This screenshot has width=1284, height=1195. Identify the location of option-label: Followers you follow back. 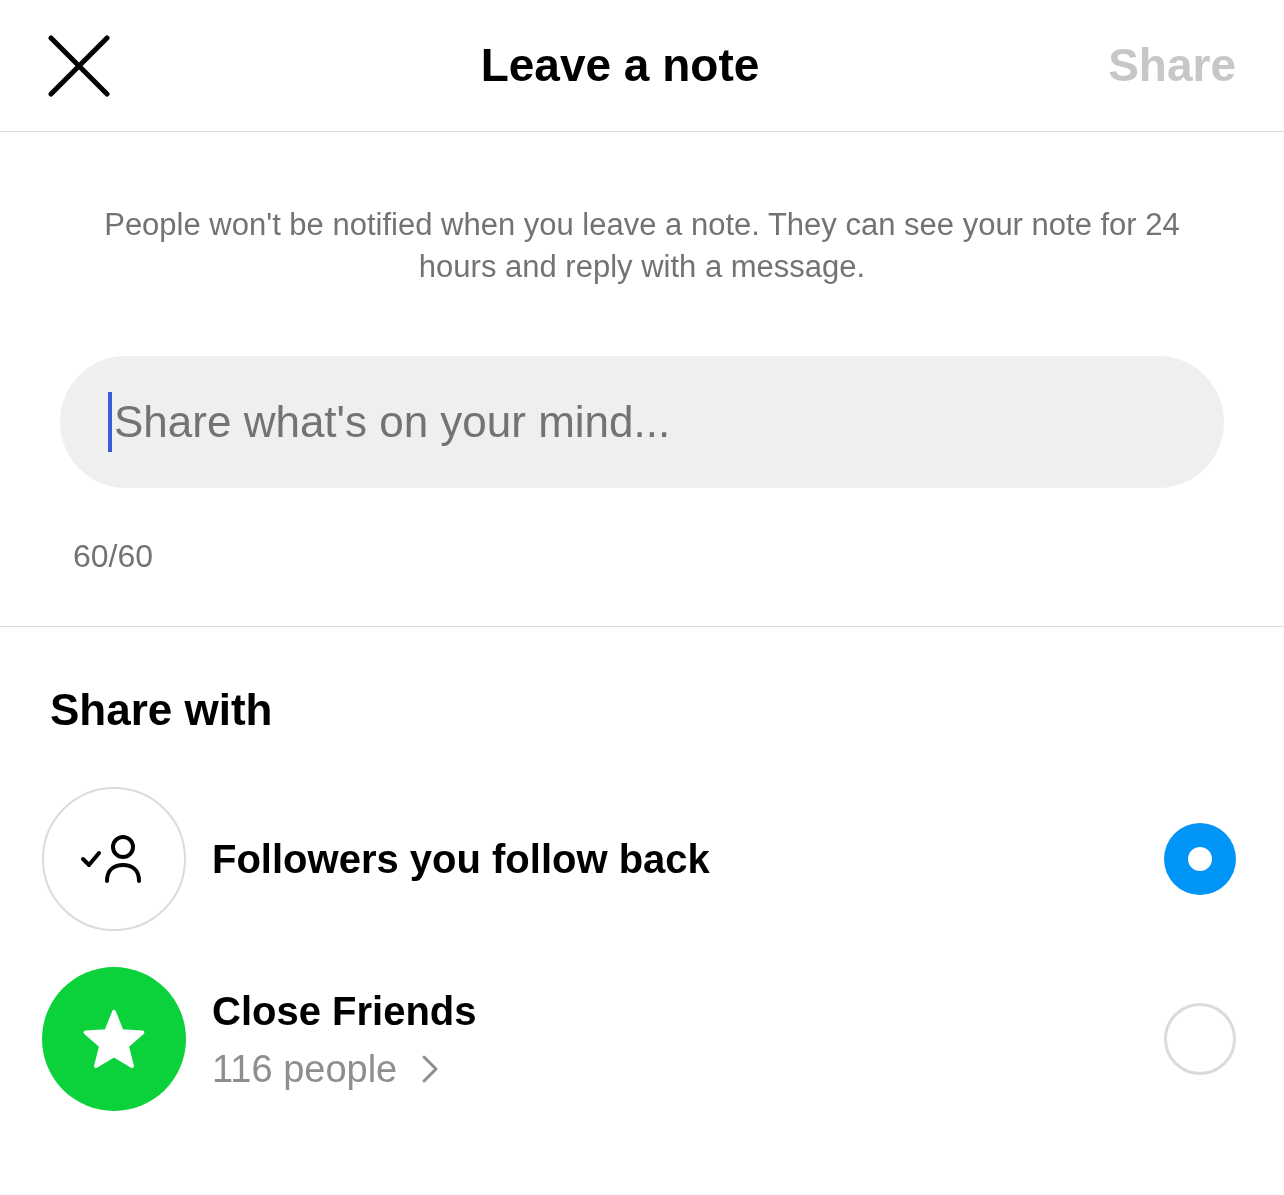
(461, 859).